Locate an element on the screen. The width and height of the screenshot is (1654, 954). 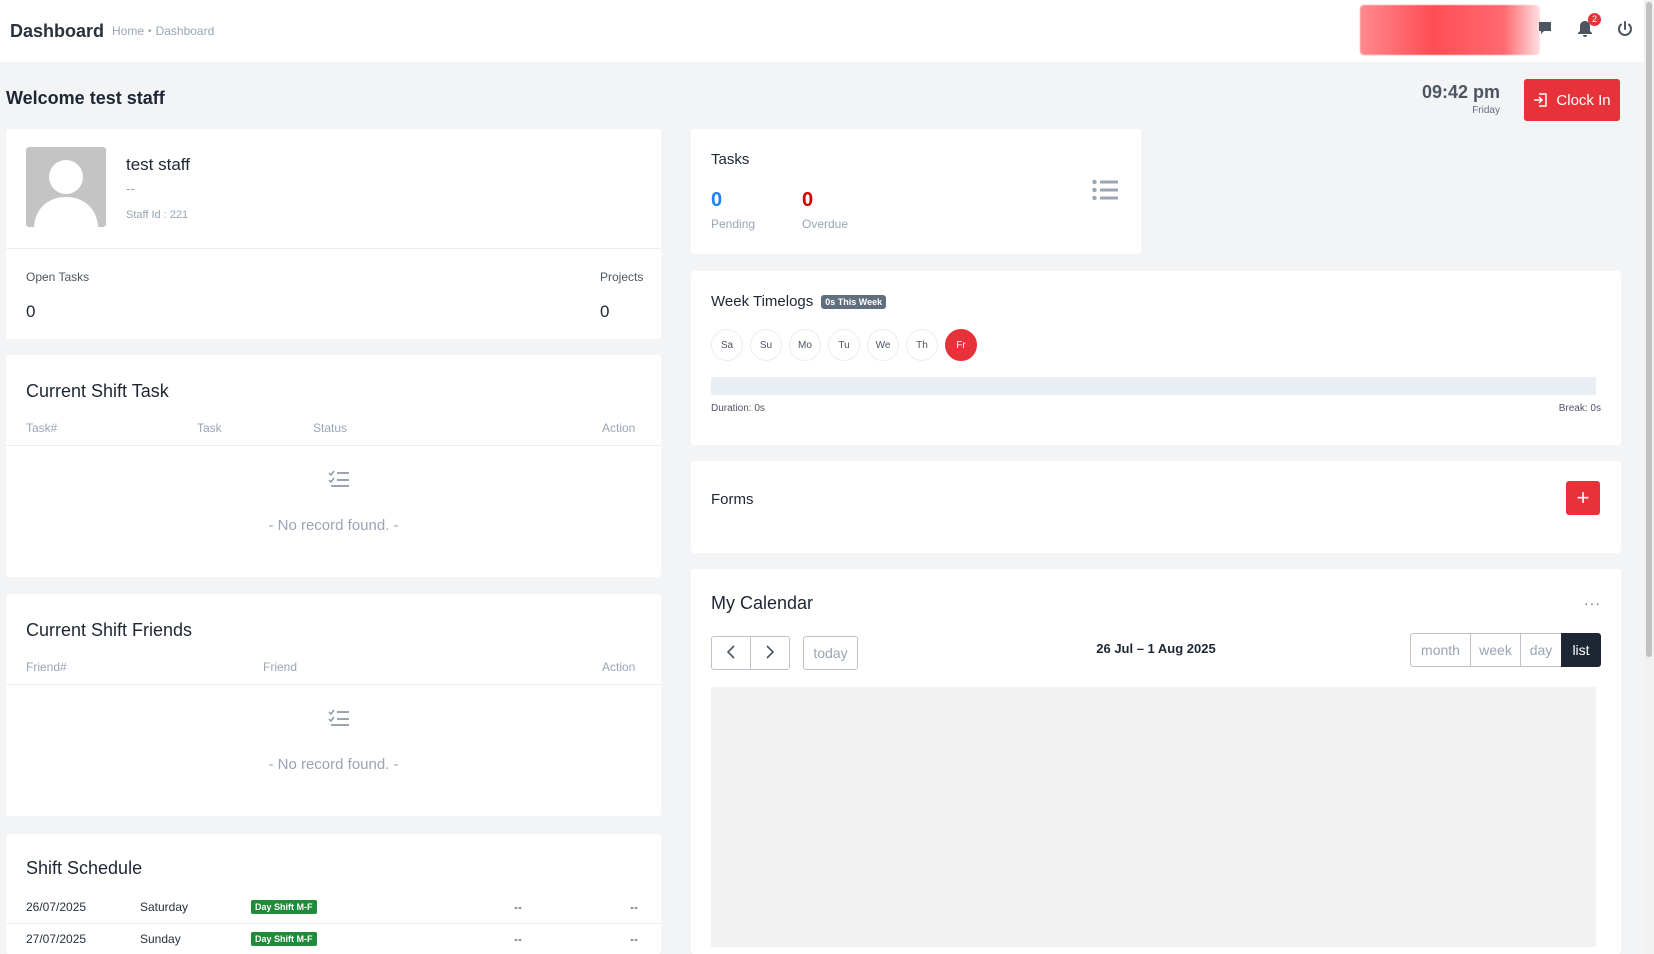
clock-day: Friday is located at coordinates (1486, 110).